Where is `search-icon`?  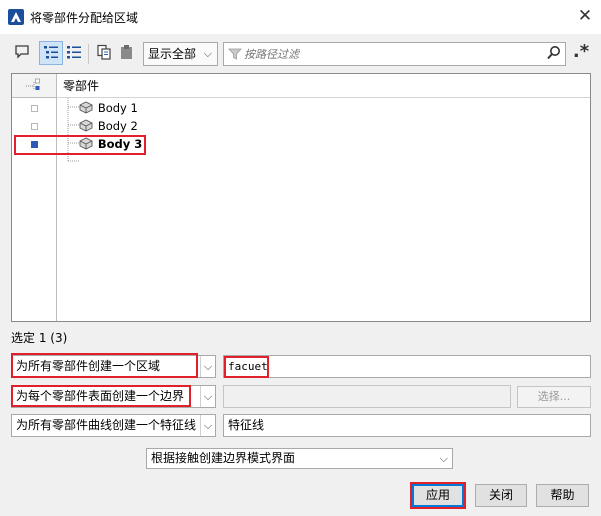 search-icon is located at coordinates (554, 54).